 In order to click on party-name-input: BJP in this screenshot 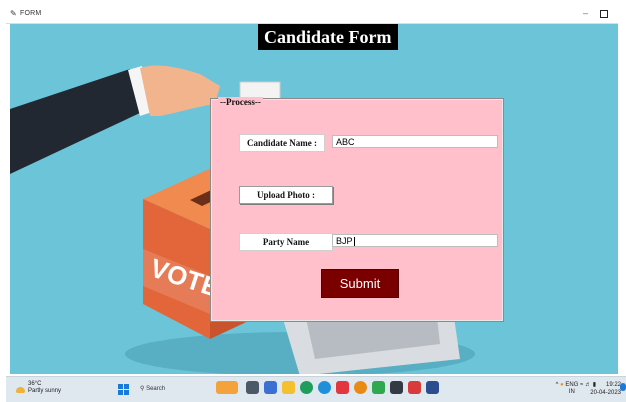, I will do `click(415, 240)`.